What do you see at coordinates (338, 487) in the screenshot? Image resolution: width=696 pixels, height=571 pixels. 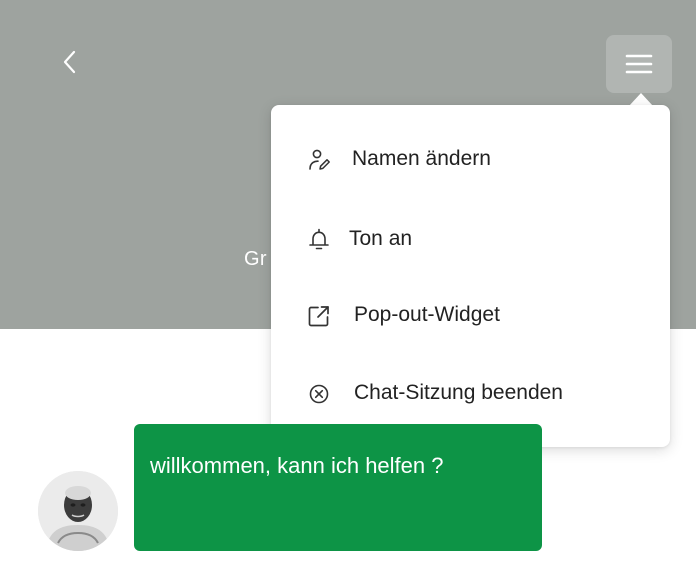 I see `agent-message-bubble: willkommen, kann ich helfen ?` at bounding box center [338, 487].